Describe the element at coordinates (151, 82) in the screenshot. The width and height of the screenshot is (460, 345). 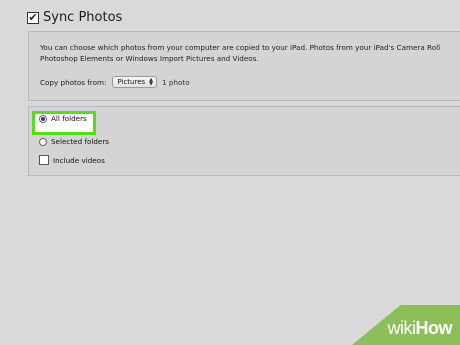
I see `updown-arrows-icon: ▲ ▼` at that location.